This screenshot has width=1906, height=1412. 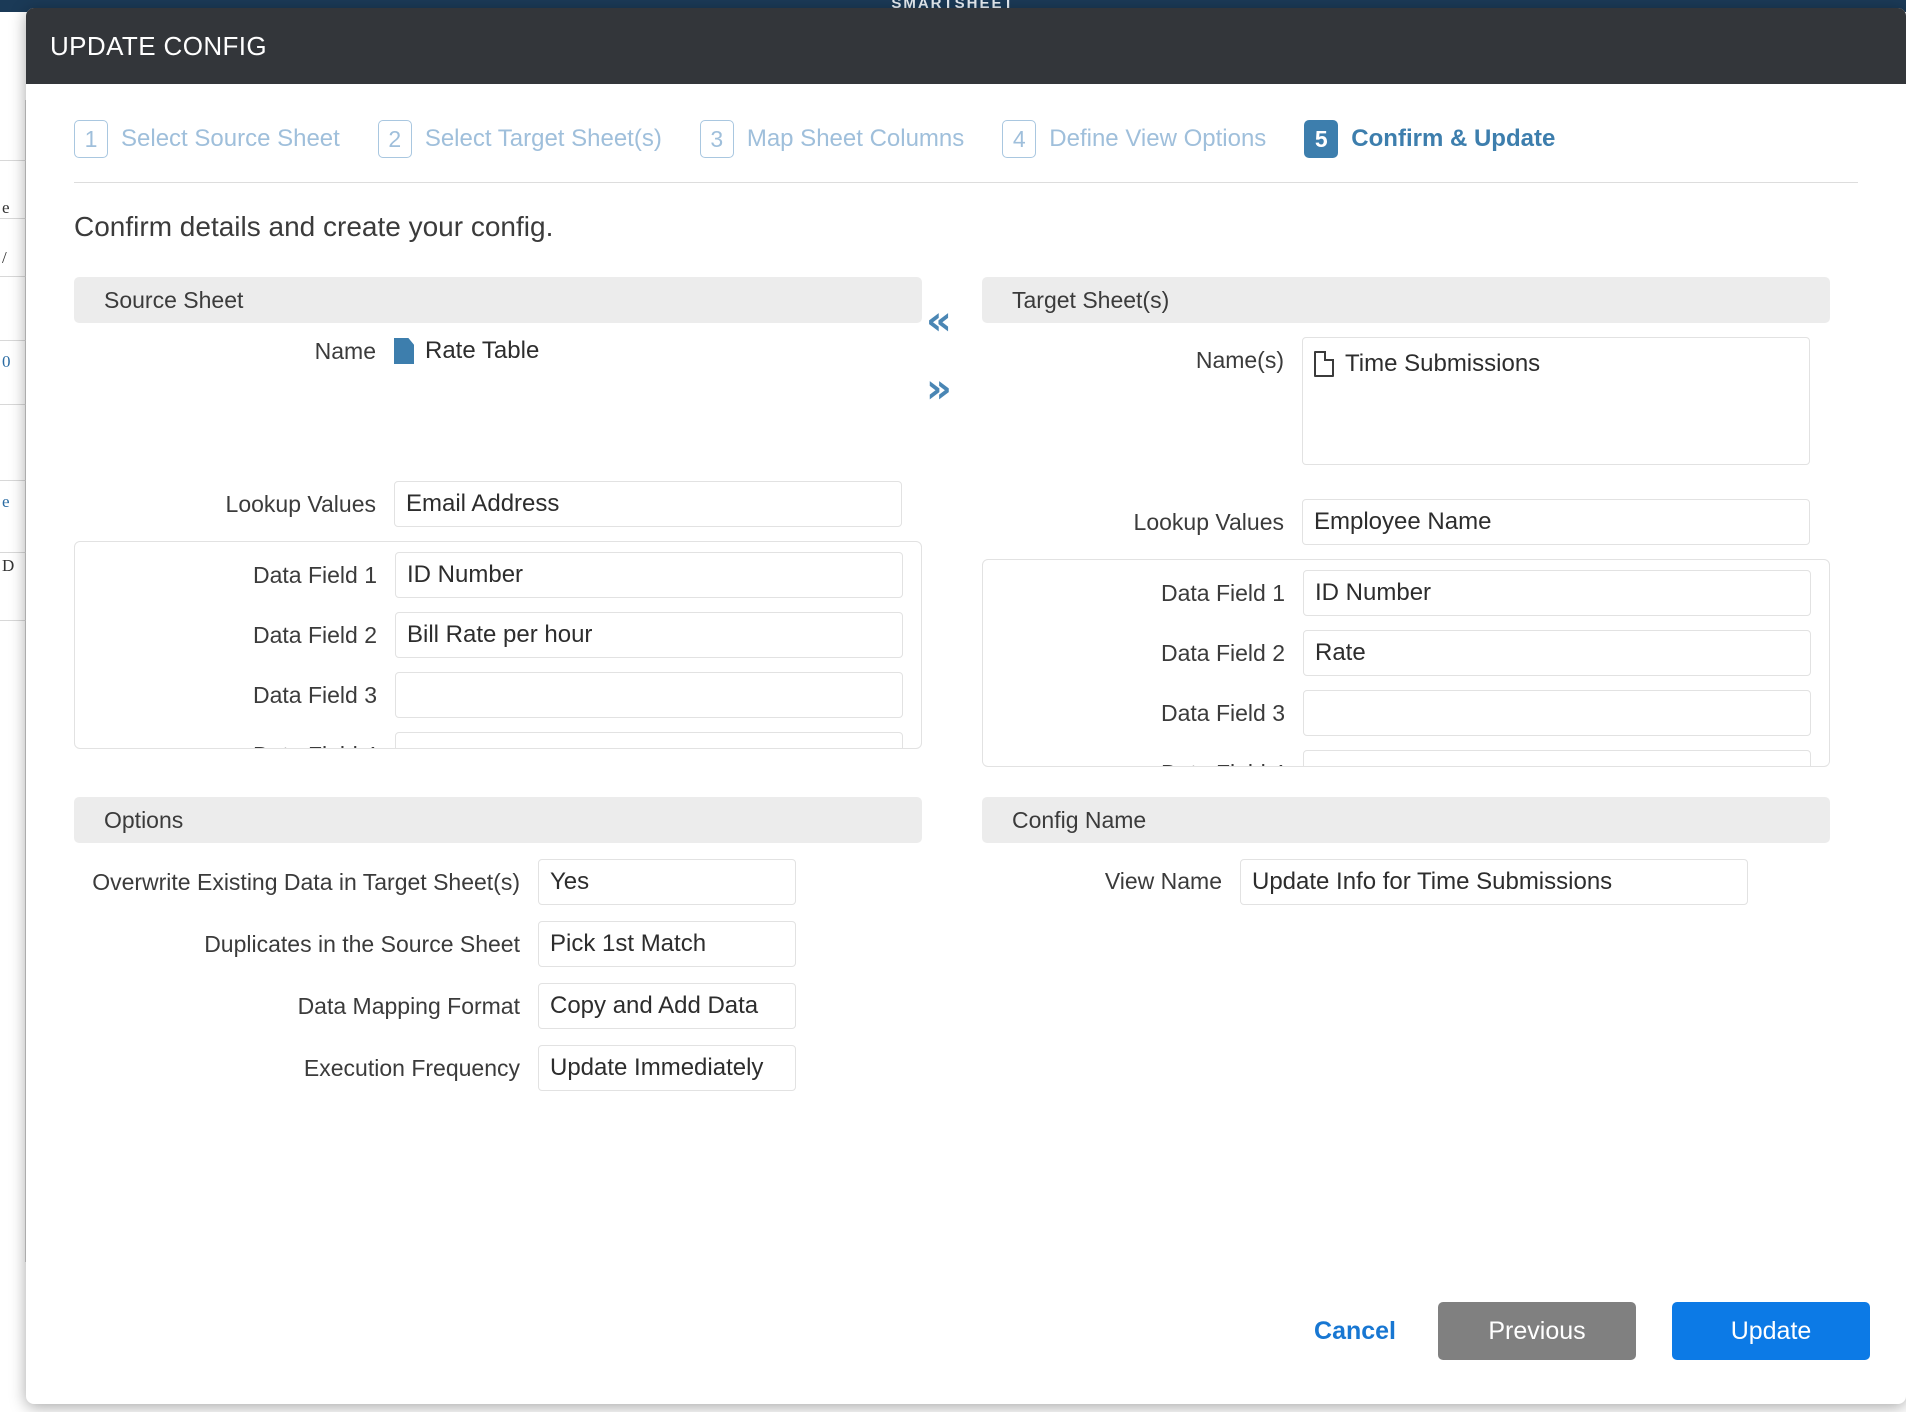 I want to click on option-duplicates-label: Duplicates in the Source Sheet, so click(x=362, y=944).